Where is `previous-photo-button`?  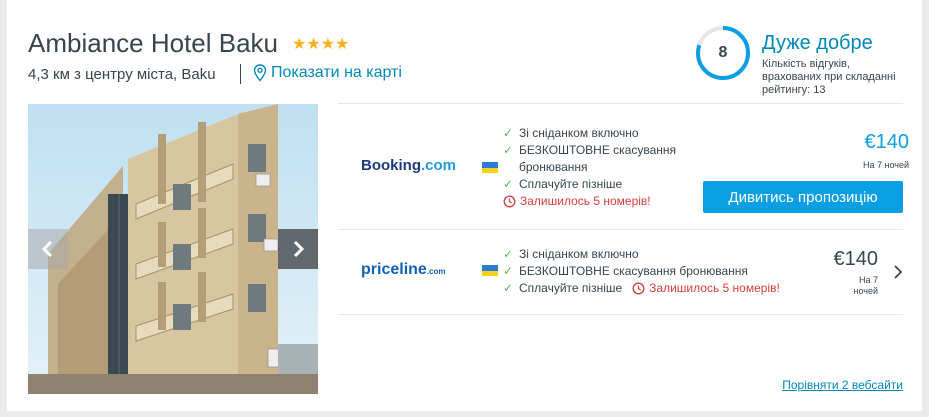
previous-photo-button is located at coordinates (48, 249).